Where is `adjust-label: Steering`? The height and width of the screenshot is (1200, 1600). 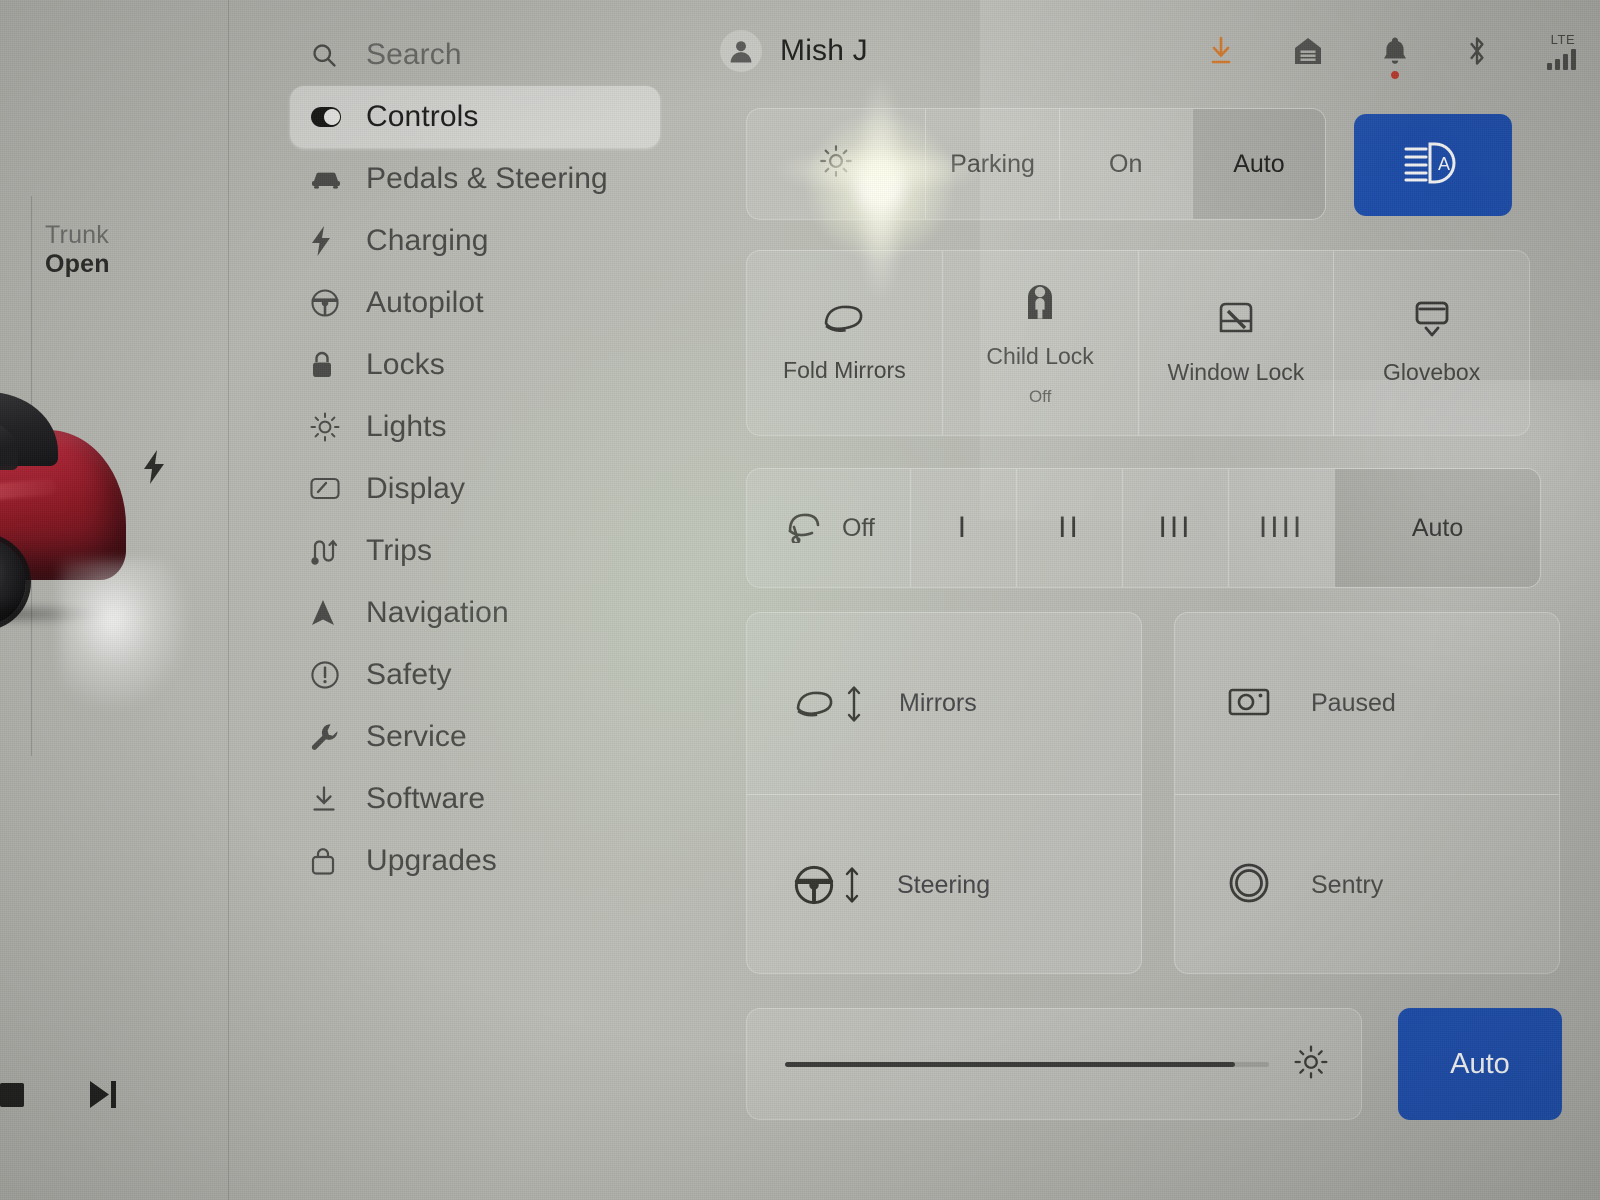 adjust-label: Steering is located at coordinates (944, 884).